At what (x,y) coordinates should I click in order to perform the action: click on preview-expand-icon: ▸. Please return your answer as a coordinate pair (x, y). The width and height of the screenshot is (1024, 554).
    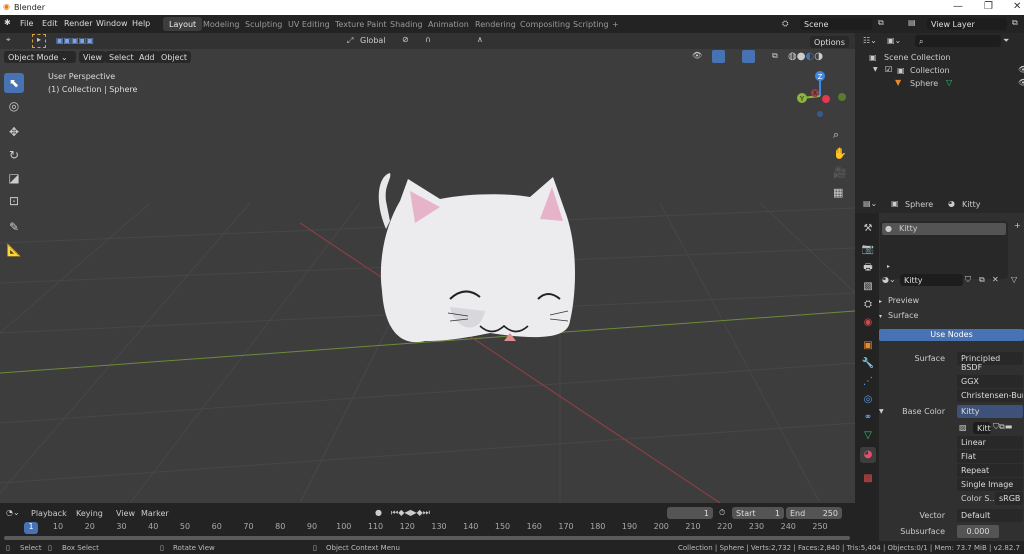
    Looking at the image, I should click on (880, 301).